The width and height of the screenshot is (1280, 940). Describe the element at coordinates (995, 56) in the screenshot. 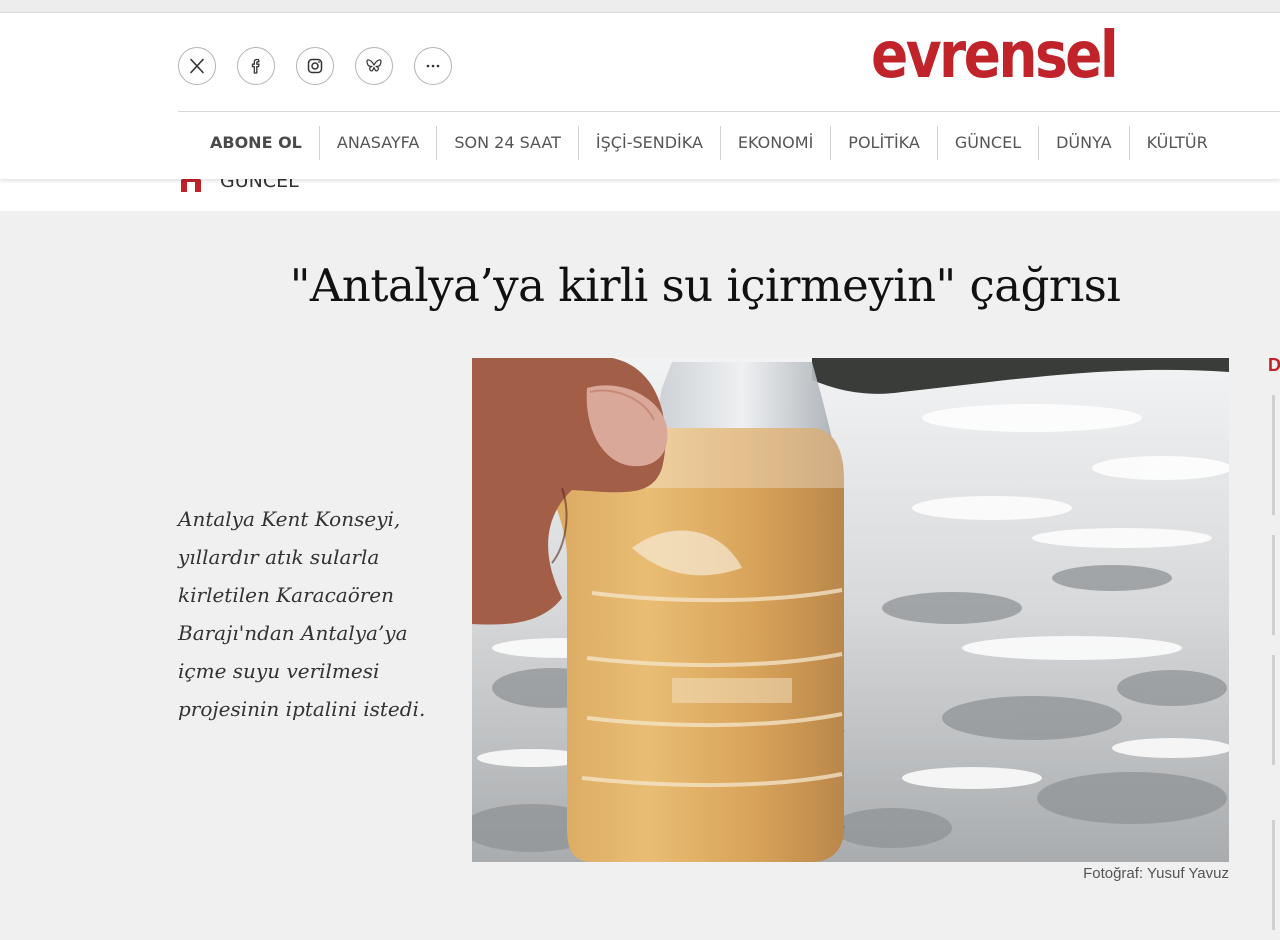

I see `site-logo: evrensel` at that location.